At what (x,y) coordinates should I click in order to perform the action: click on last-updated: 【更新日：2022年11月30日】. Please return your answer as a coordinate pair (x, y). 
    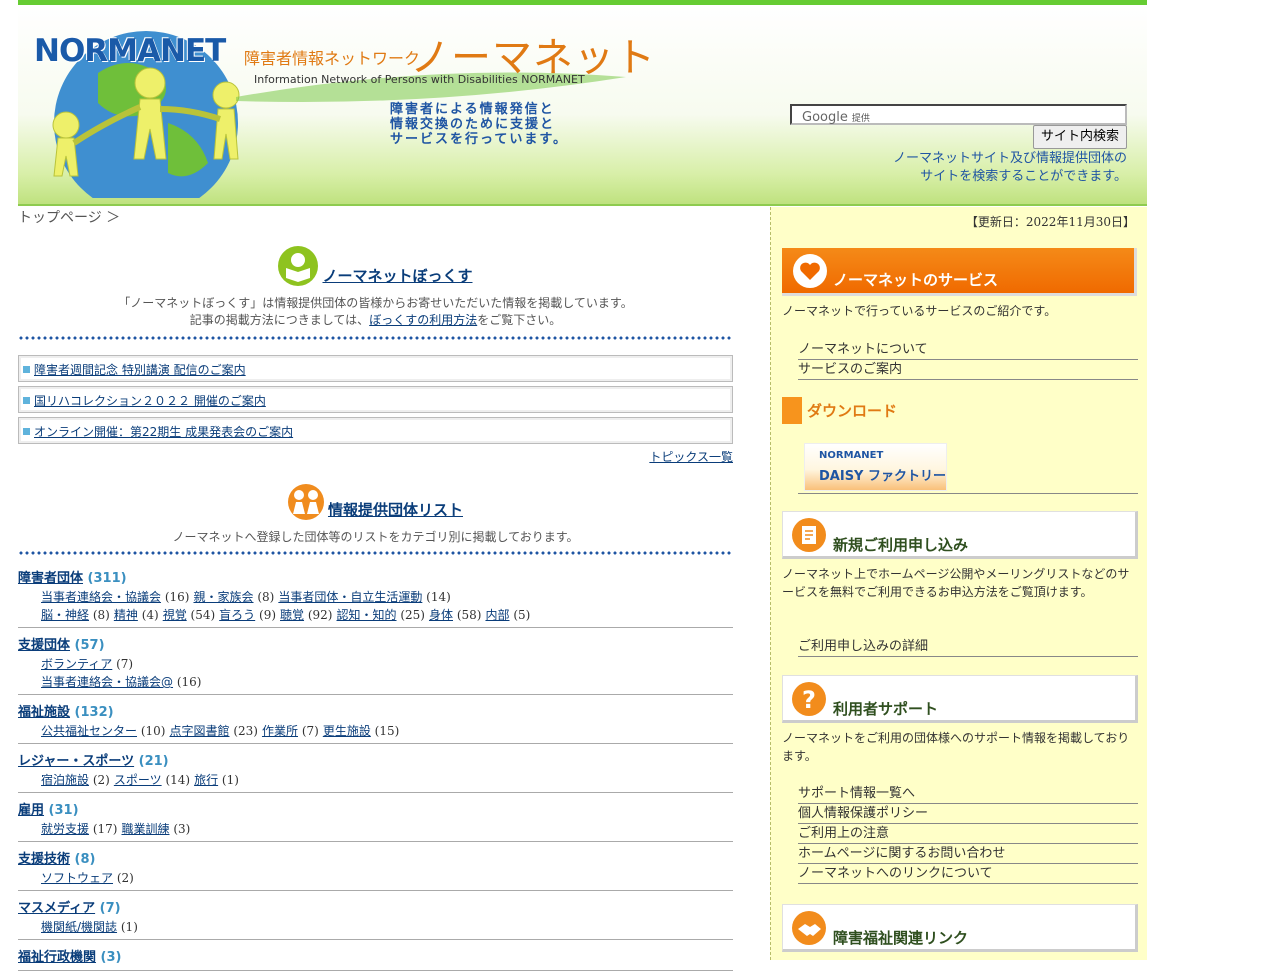
    Looking at the image, I should click on (1050, 222).